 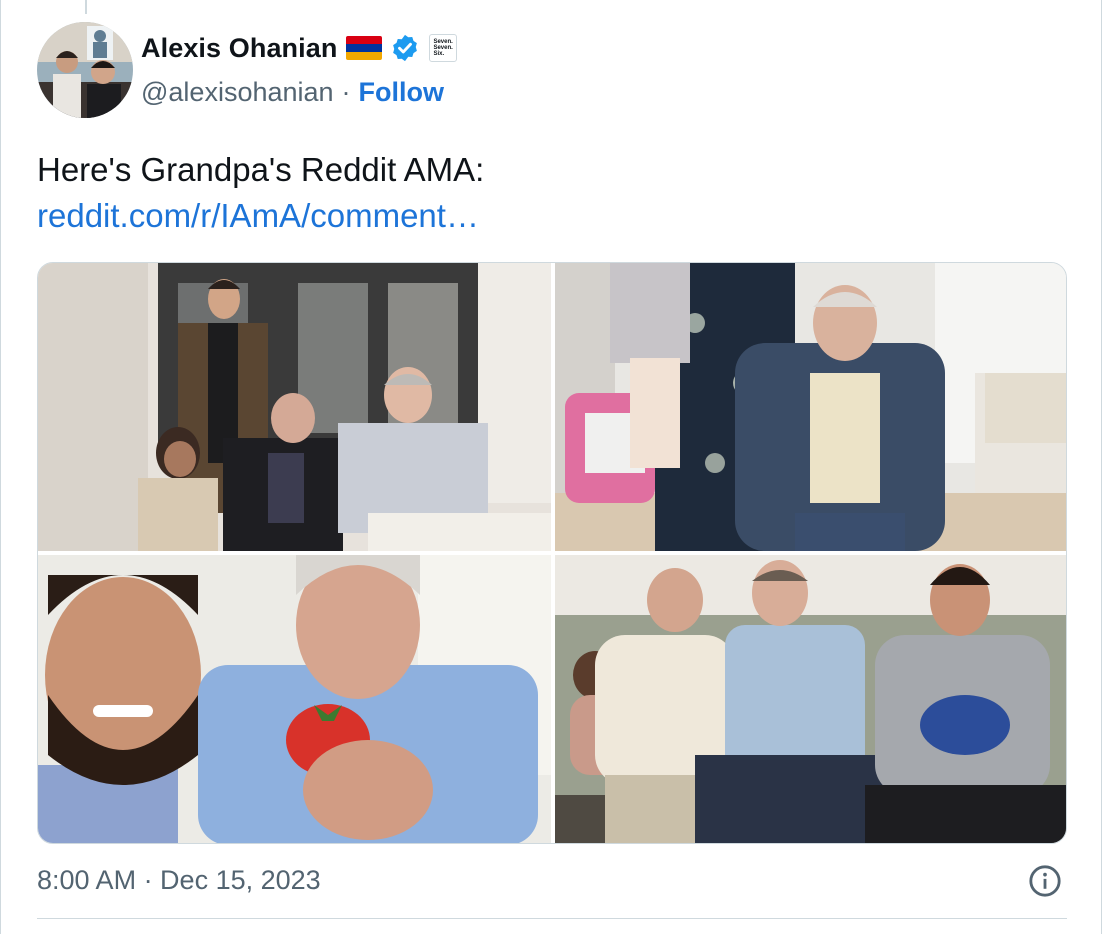 What do you see at coordinates (364, 48) in the screenshot?
I see `armenia-flag-icon` at bounding box center [364, 48].